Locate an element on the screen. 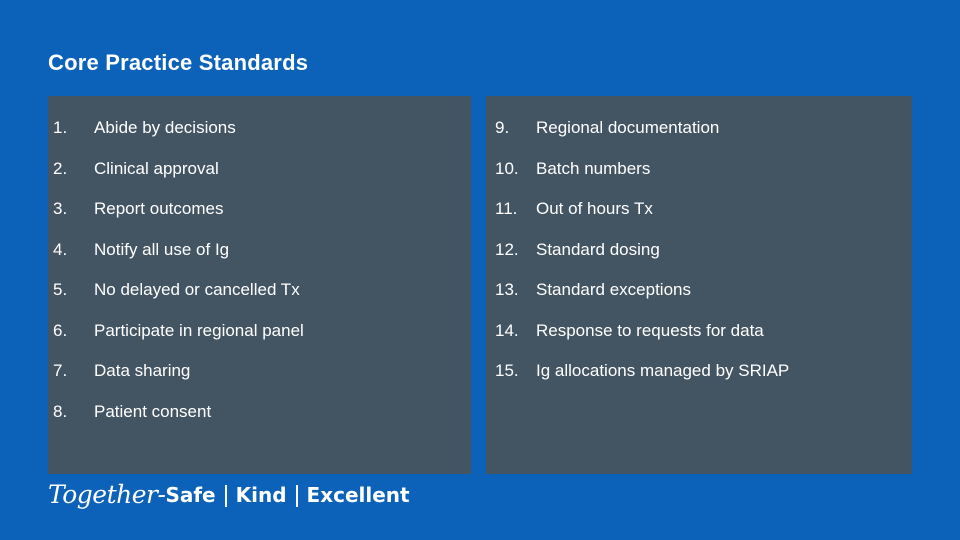 The width and height of the screenshot is (960, 540). list-item: 2. Clinical approval is located at coordinates (259, 169).